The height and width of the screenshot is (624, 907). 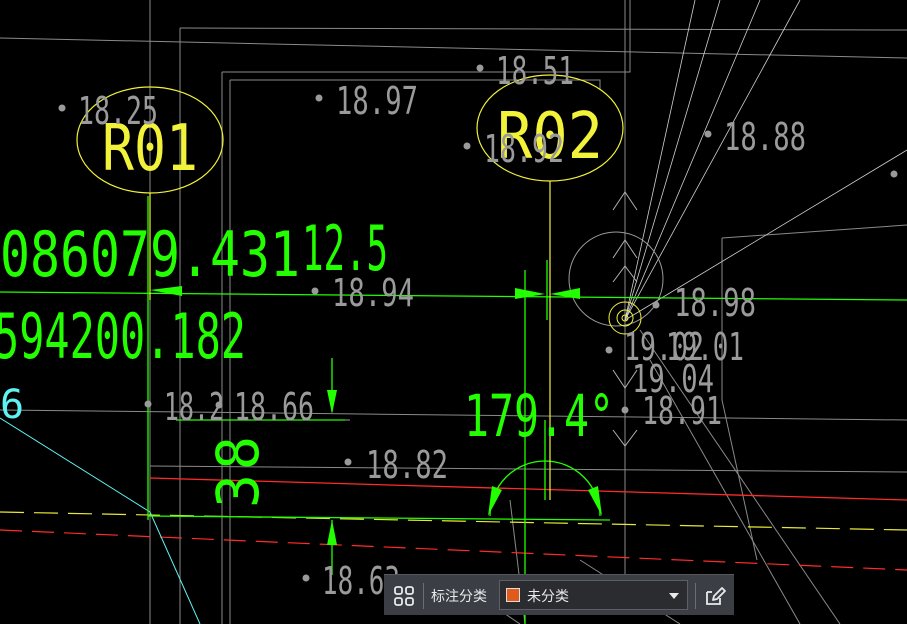 What do you see at coordinates (238, 491) in the screenshot?
I see `dimension-rotated-3: 3` at bounding box center [238, 491].